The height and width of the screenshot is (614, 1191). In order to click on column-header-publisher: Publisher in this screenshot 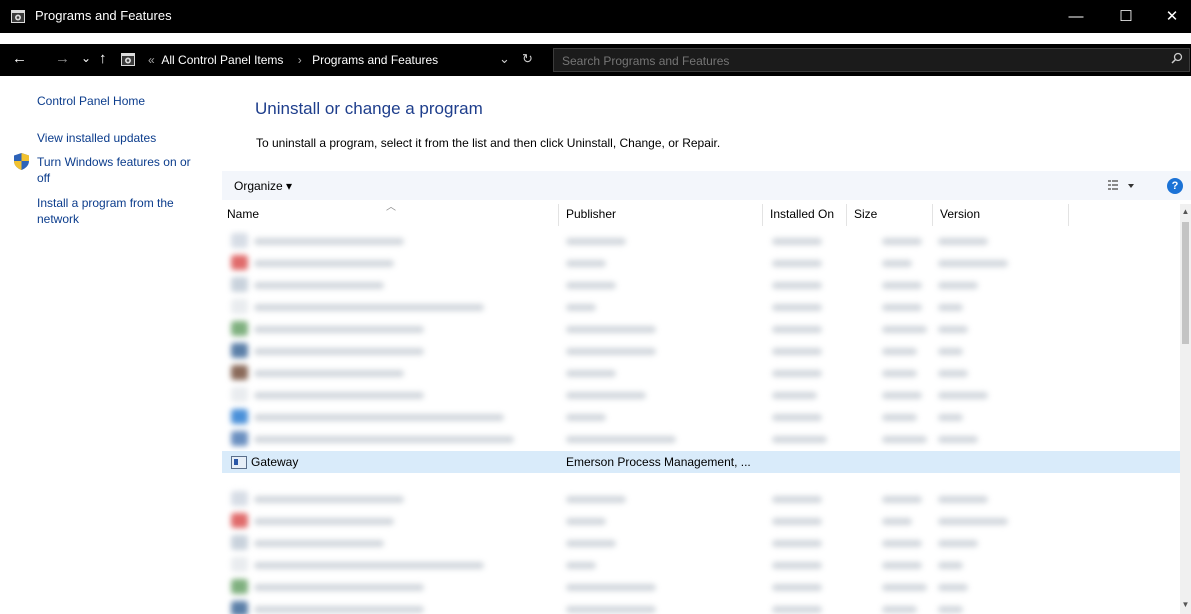, I will do `click(591, 214)`.